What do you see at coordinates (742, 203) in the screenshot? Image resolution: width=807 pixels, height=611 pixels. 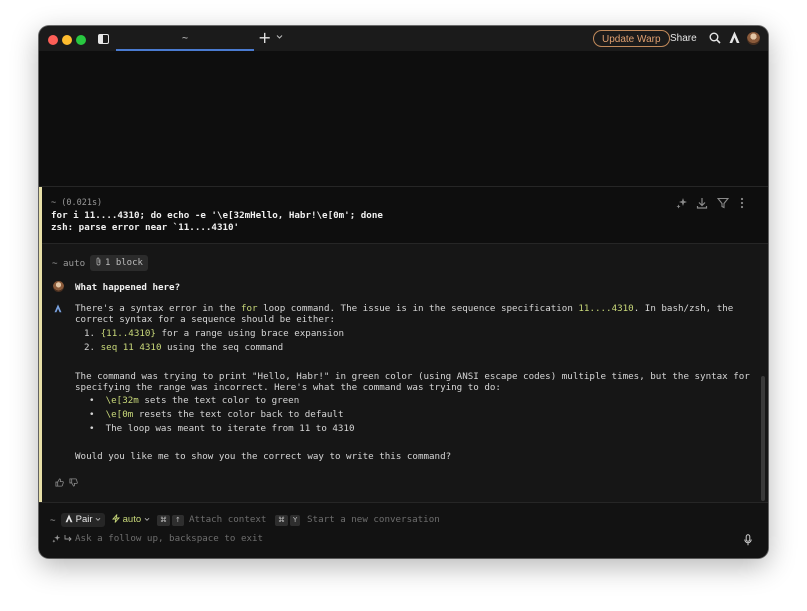 I see `more-icon` at bounding box center [742, 203].